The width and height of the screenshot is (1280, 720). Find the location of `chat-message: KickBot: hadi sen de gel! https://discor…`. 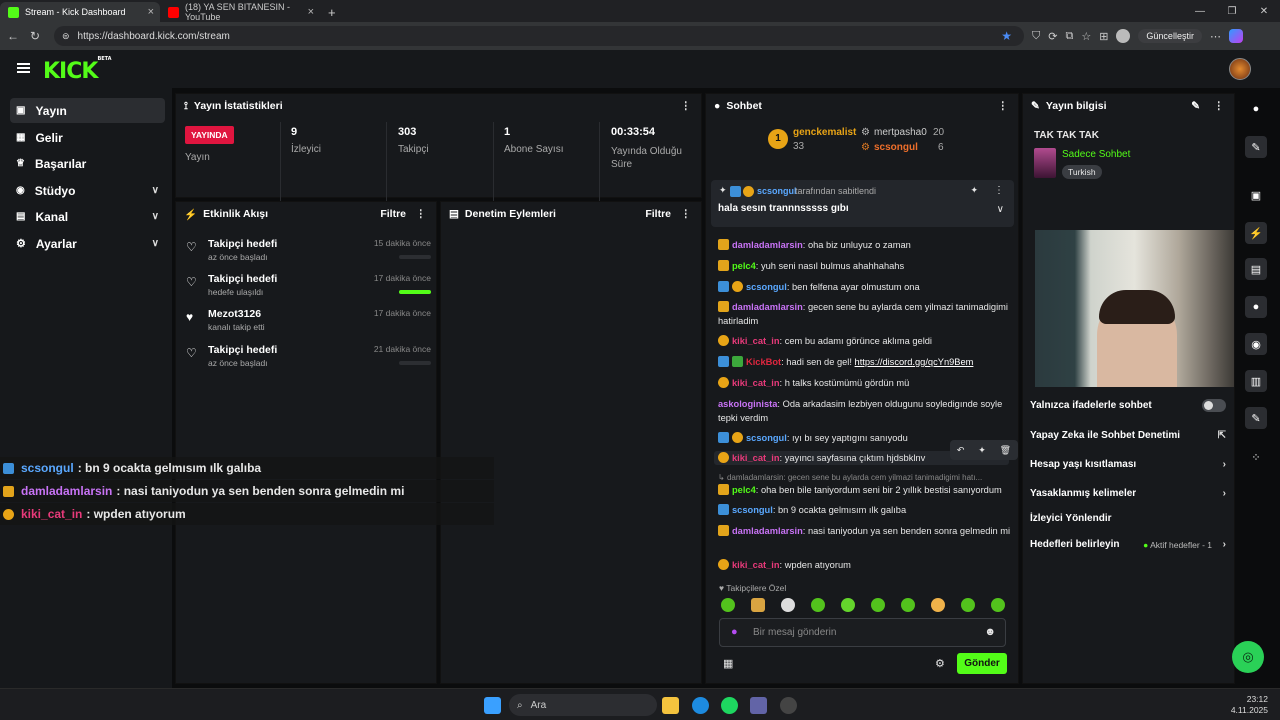

chat-message: KickBot: hadi sen de gel! https://discor… is located at coordinates (865, 362).